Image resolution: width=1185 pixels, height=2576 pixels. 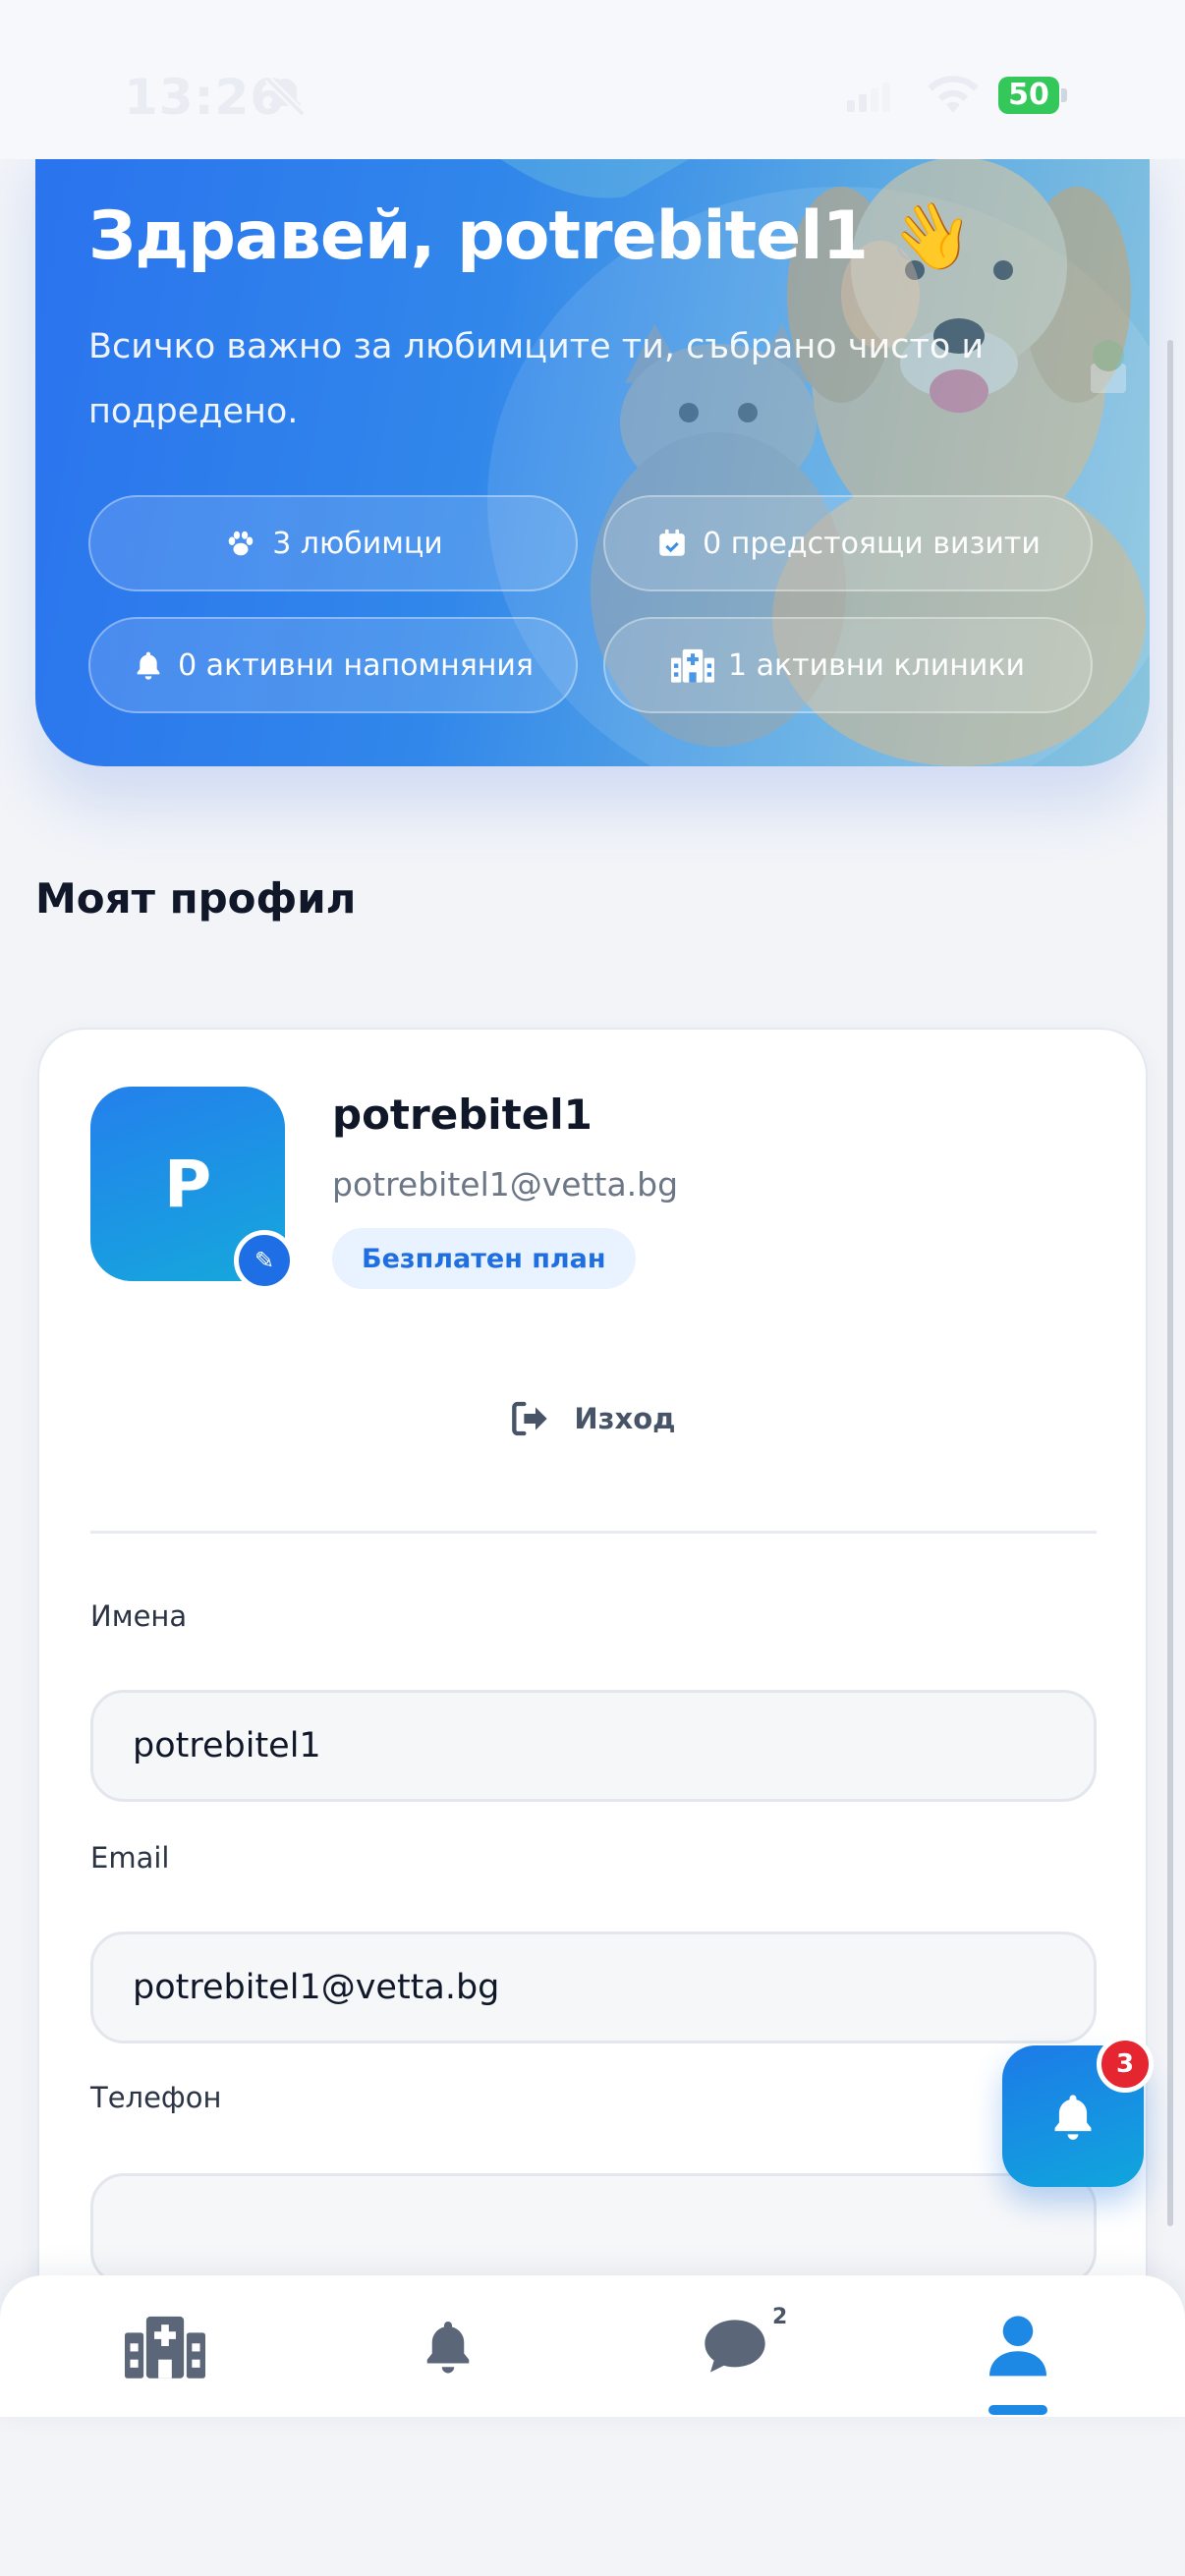 I want to click on stat-pets-label: 3 любимци, so click(x=357, y=543).